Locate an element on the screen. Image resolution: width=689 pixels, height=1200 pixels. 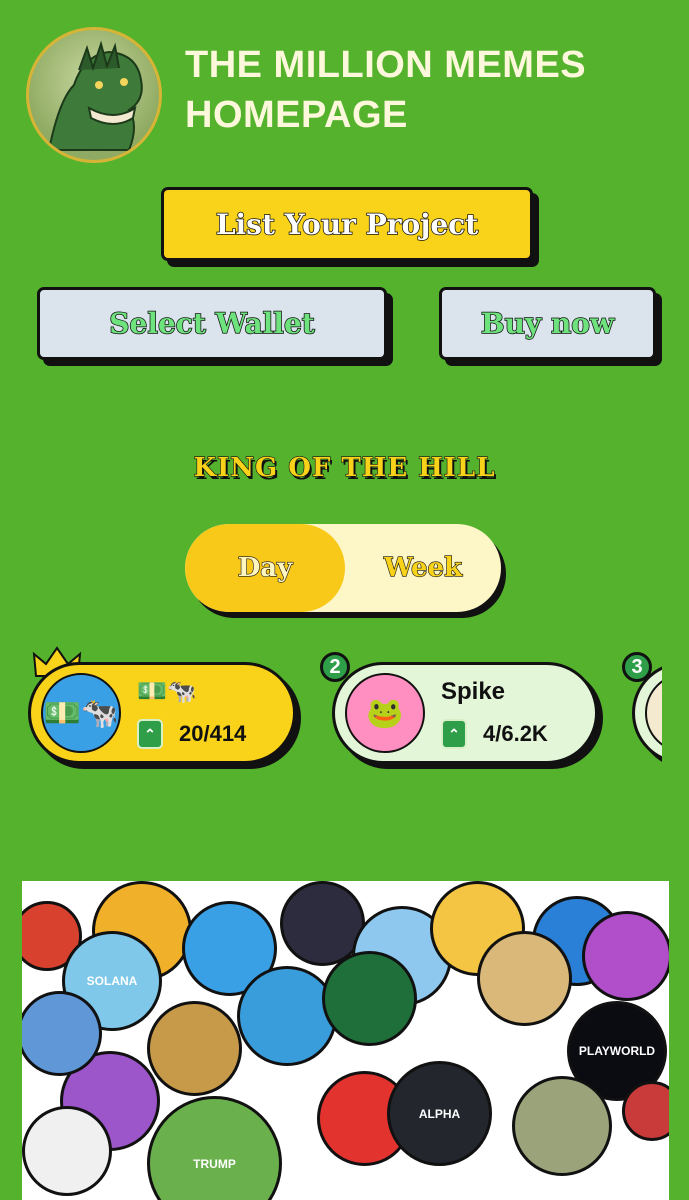
title-line-1: THE MILLION MEMES is located at coordinates (386, 65).